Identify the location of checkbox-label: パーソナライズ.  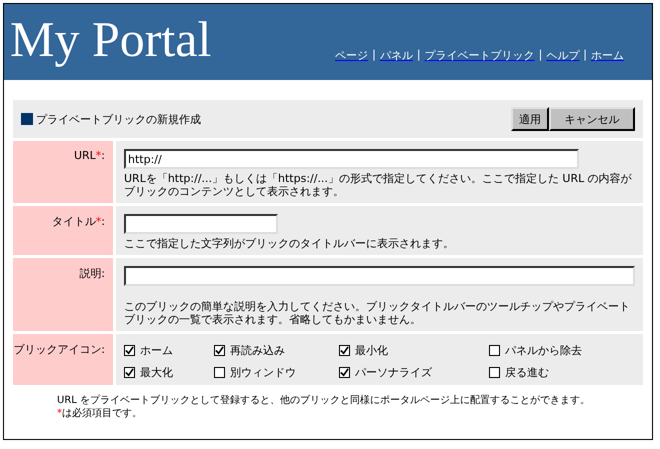
(393, 372).